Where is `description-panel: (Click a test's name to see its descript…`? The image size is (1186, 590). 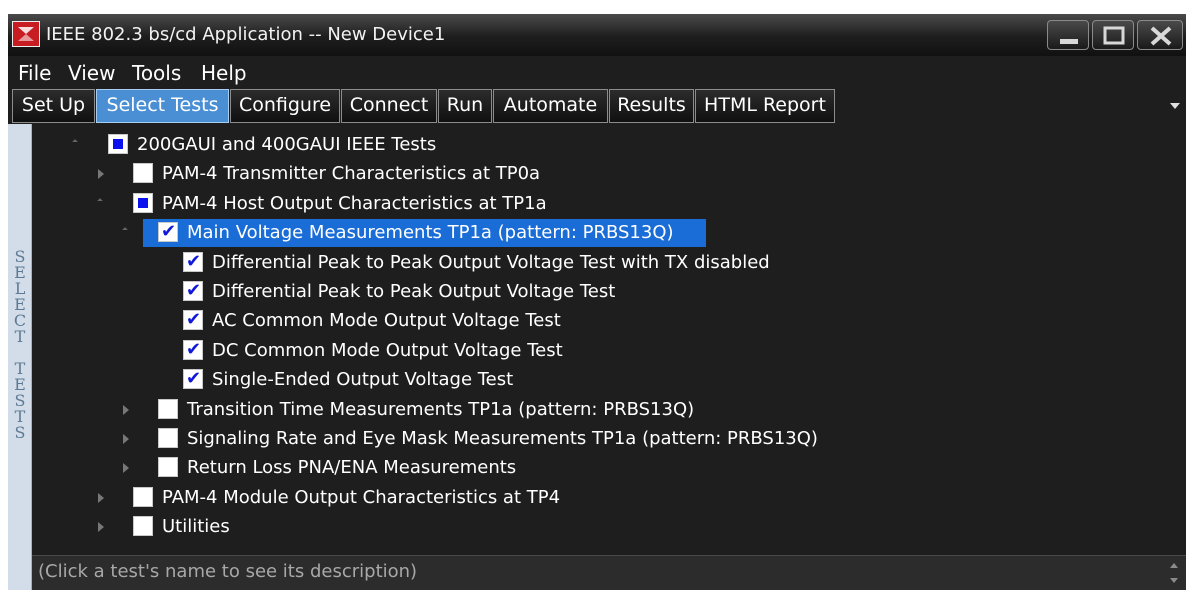
description-panel: (Click a test's name to see its descript… is located at coordinates (609, 572).